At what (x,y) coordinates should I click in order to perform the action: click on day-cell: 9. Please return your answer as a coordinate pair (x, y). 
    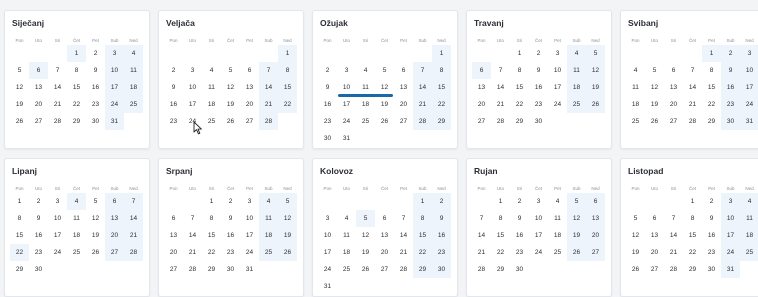
    Looking at the image, I should click on (230, 218).